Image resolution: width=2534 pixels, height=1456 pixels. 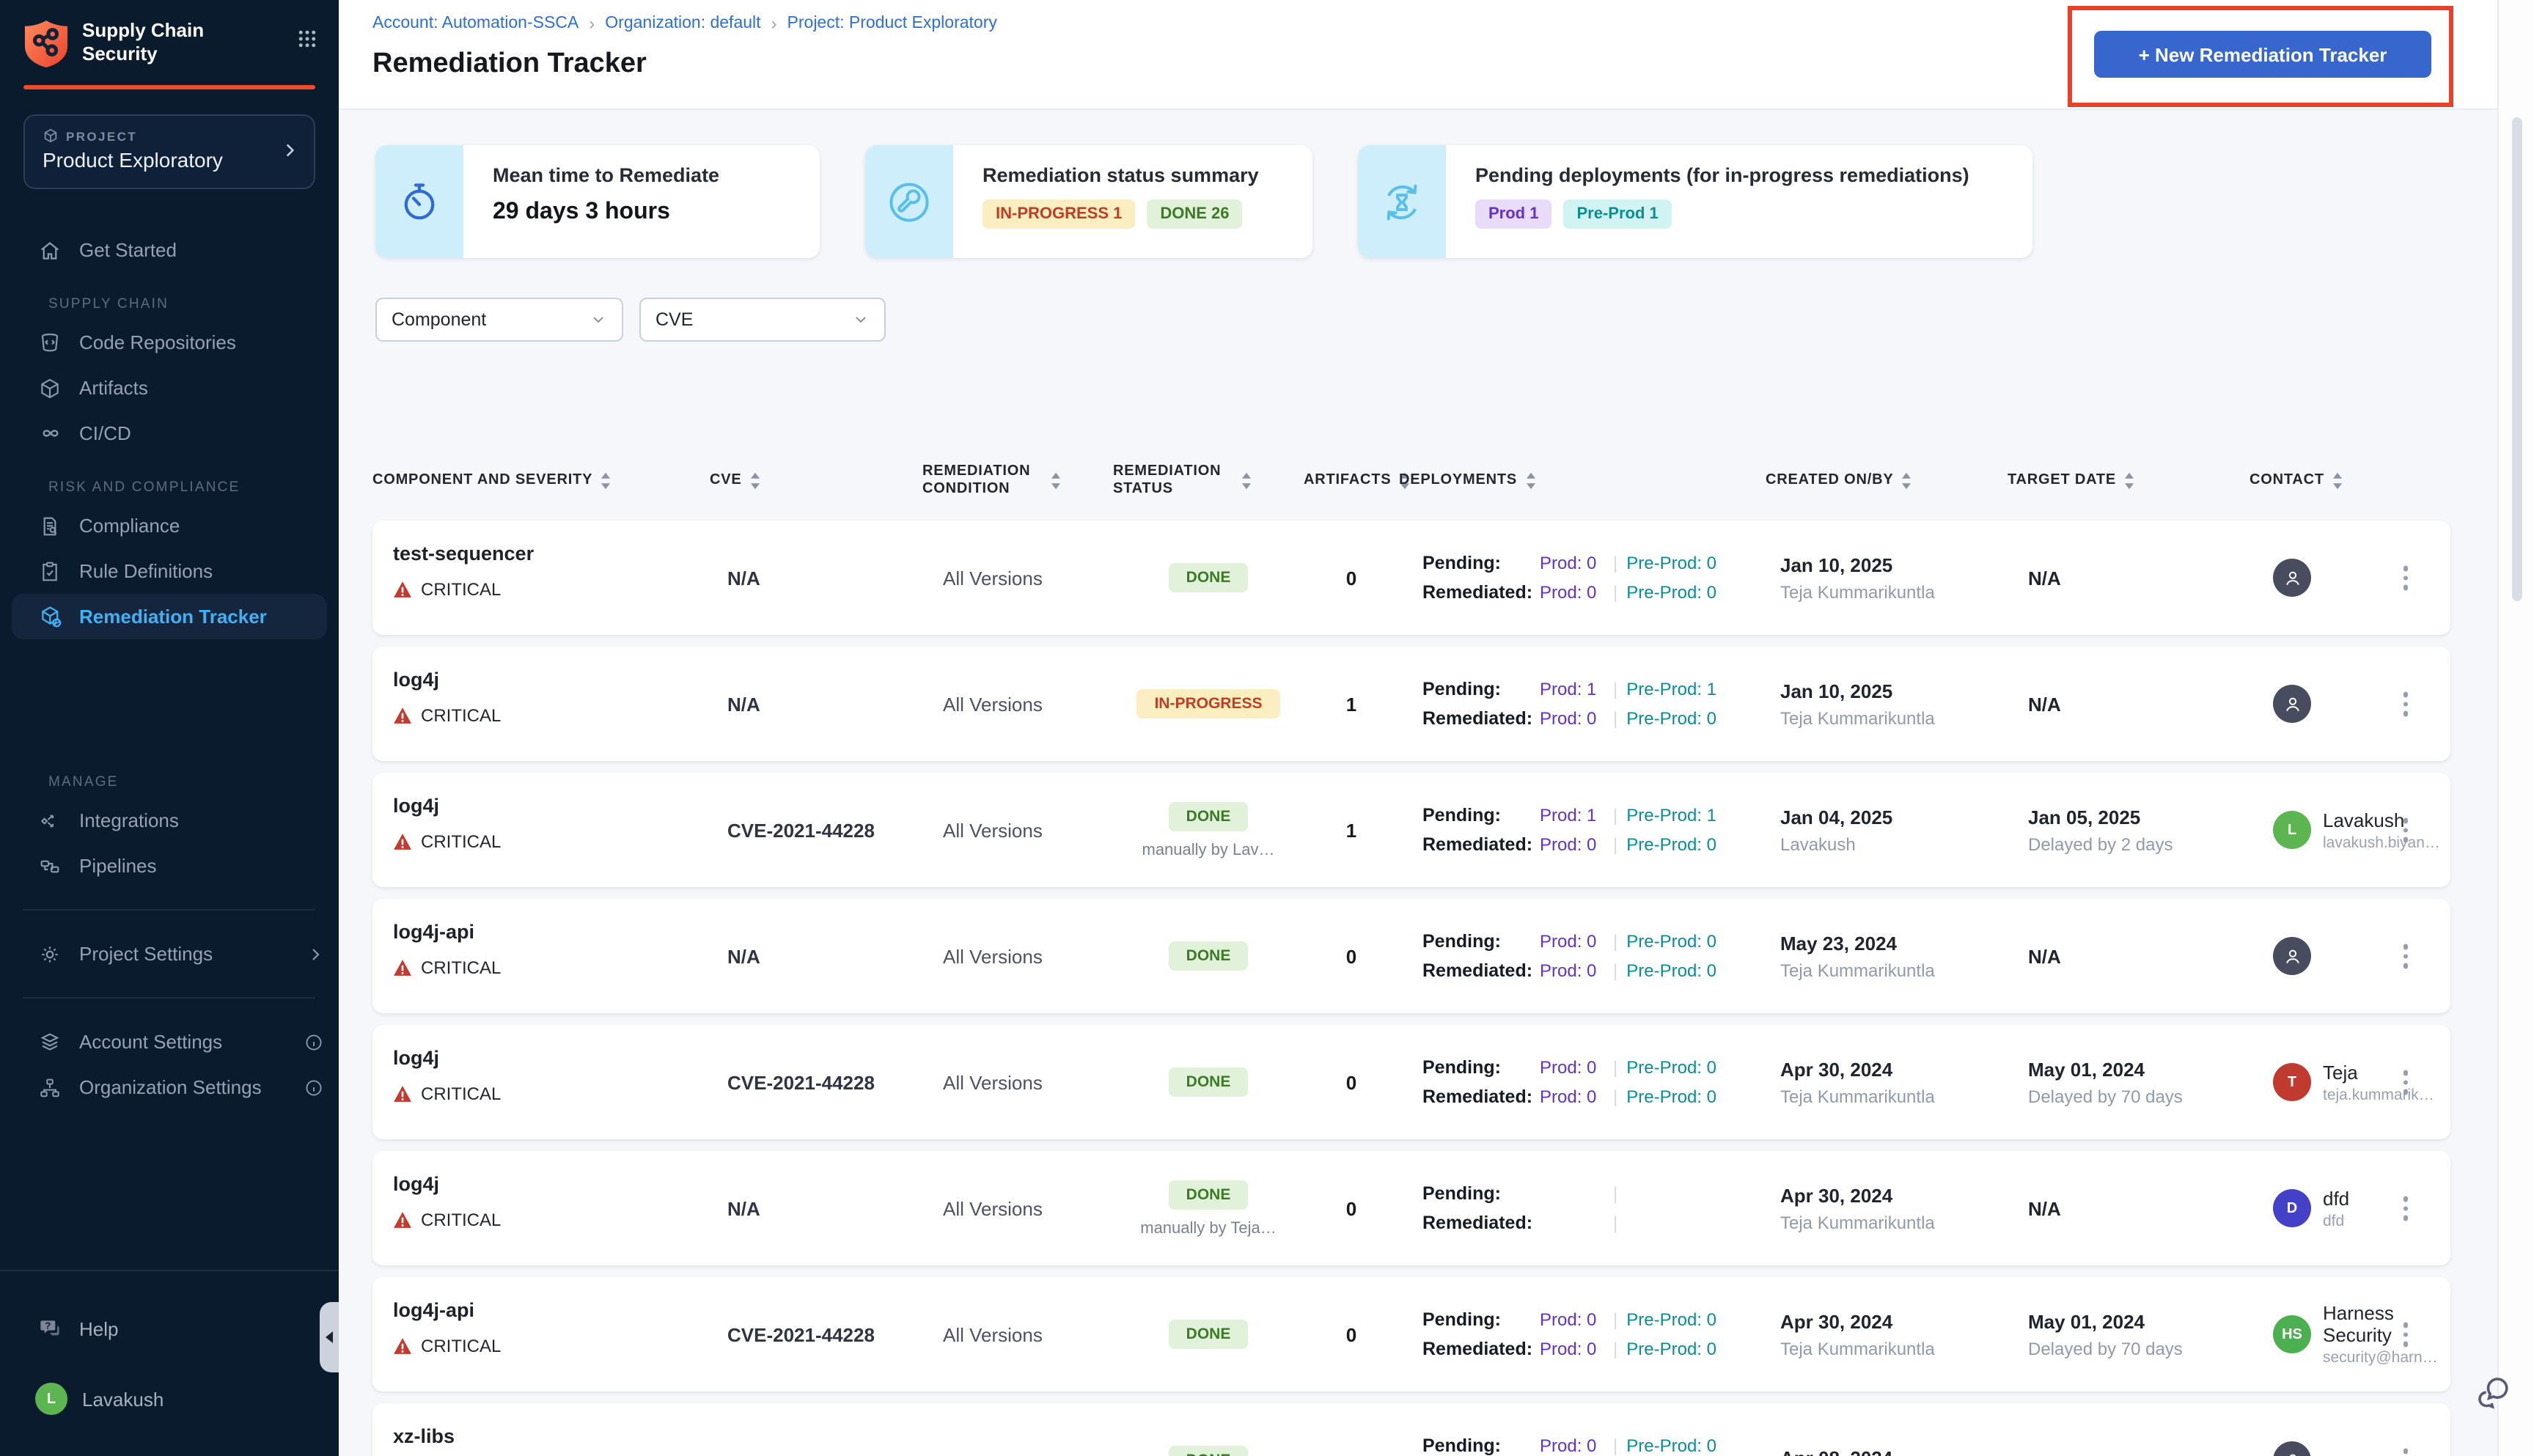 I want to click on user-name: Lavakush, so click(x=123, y=1399).